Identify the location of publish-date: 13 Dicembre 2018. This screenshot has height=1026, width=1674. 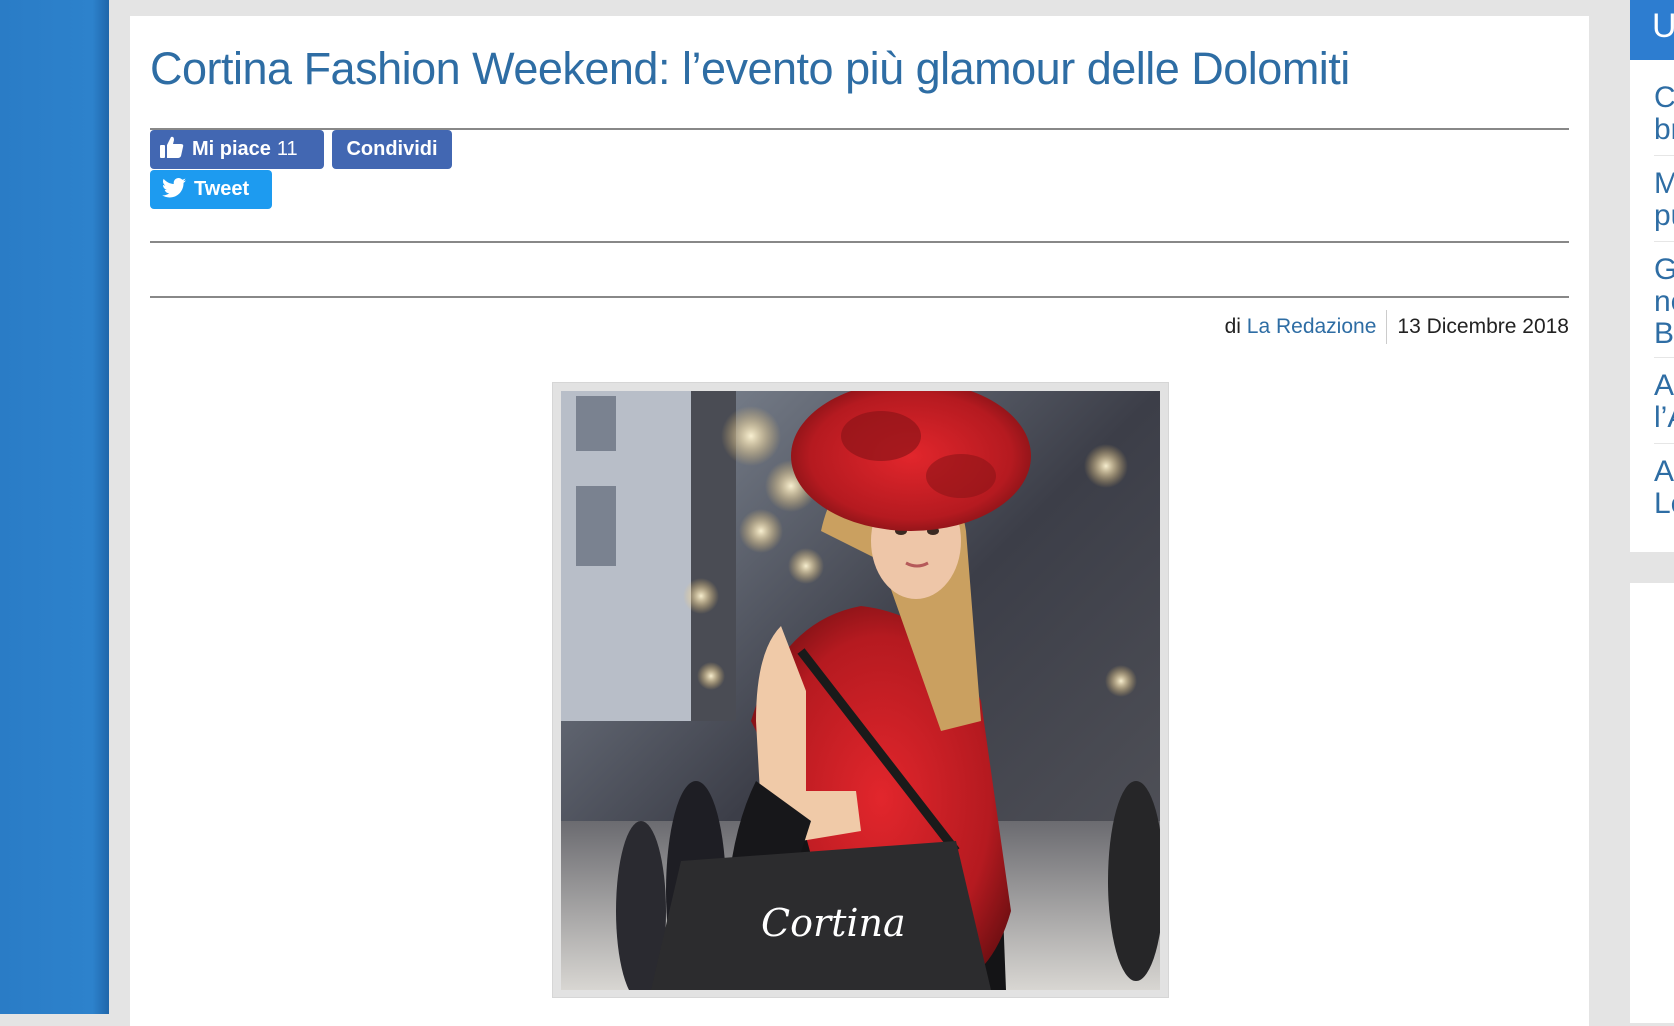
(1483, 326).